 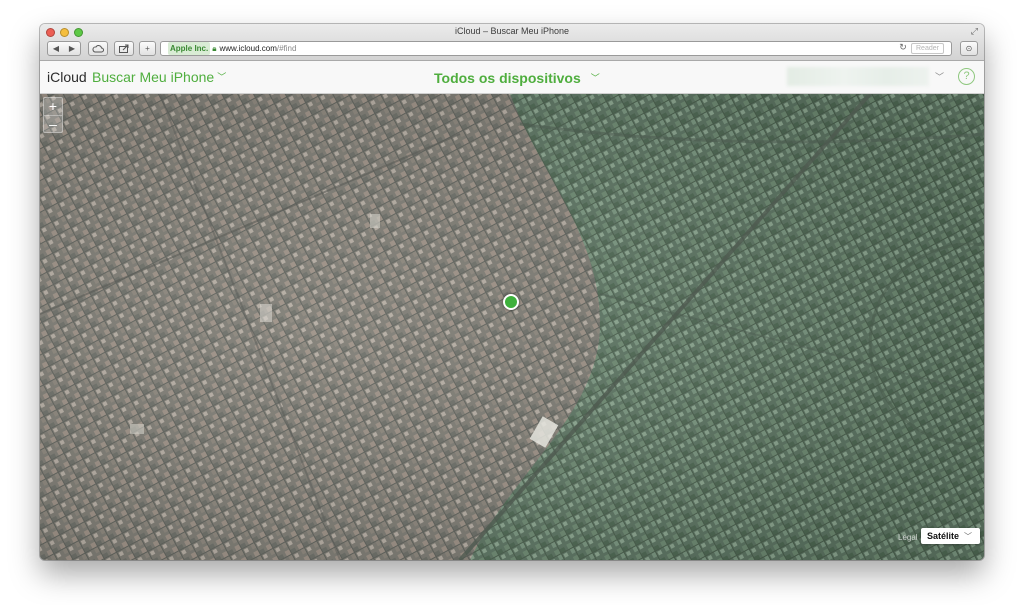 I want to click on share-button, so click(x=124, y=48).